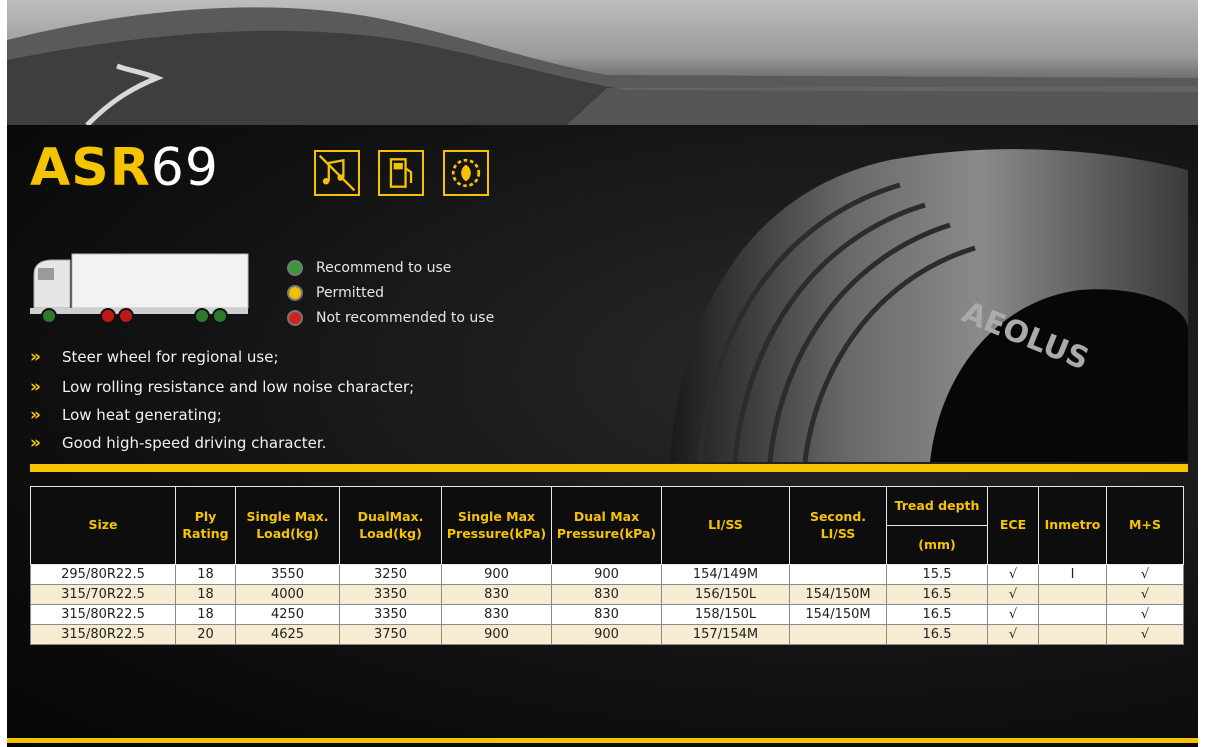 The height and width of the screenshot is (747, 1205). What do you see at coordinates (287, 525) in the screenshot?
I see `header-single-load: Single Max. Load(kg)` at bounding box center [287, 525].